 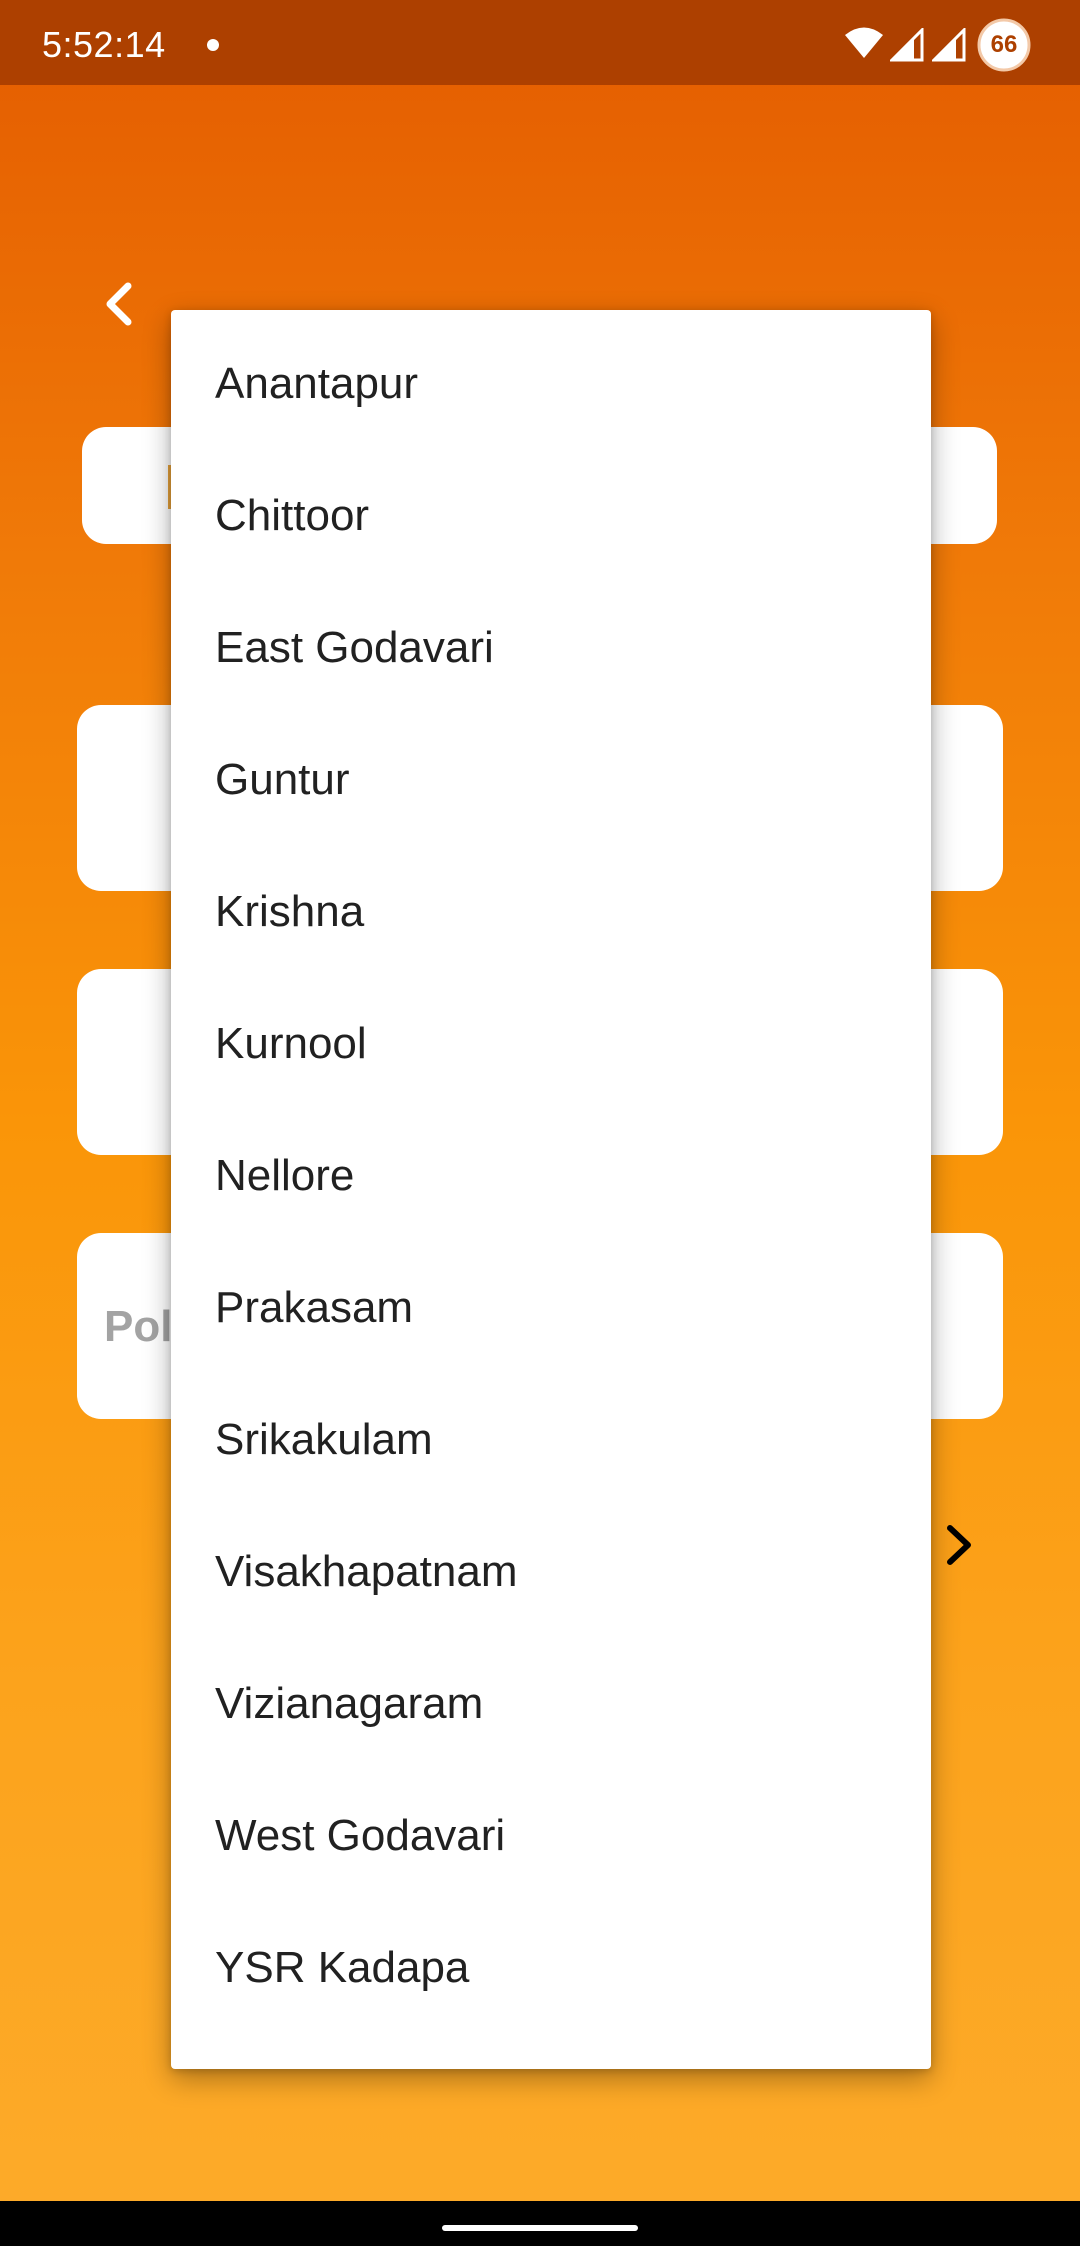 I want to click on dropdown-item: YSR Kadapa, so click(x=551, y=1968).